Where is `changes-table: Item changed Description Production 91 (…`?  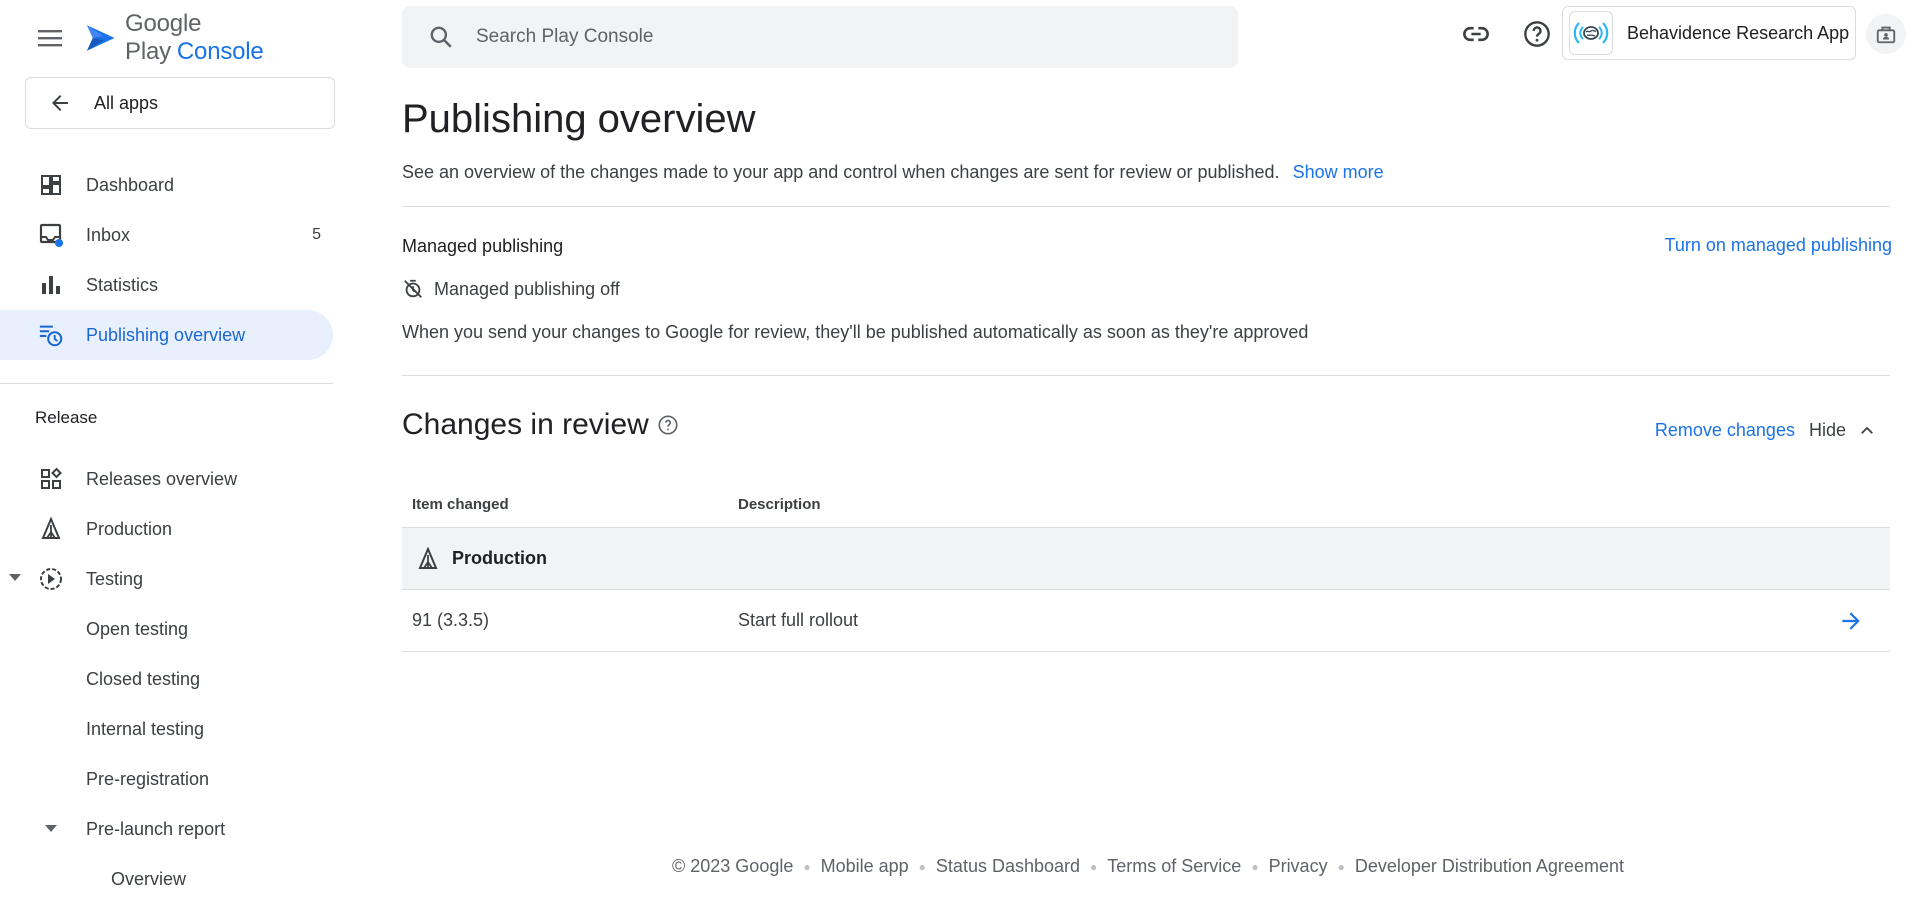
changes-table: Item changed Description Production 91 (… is located at coordinates (1146, 567).